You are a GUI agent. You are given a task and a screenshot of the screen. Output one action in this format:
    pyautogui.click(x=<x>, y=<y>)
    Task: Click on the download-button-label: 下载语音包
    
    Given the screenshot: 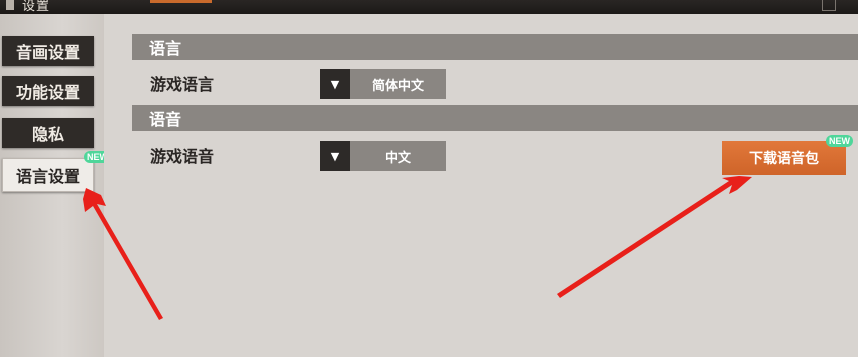 What is the action you would take?
    pyautogui.click(x=784, y=159)
    